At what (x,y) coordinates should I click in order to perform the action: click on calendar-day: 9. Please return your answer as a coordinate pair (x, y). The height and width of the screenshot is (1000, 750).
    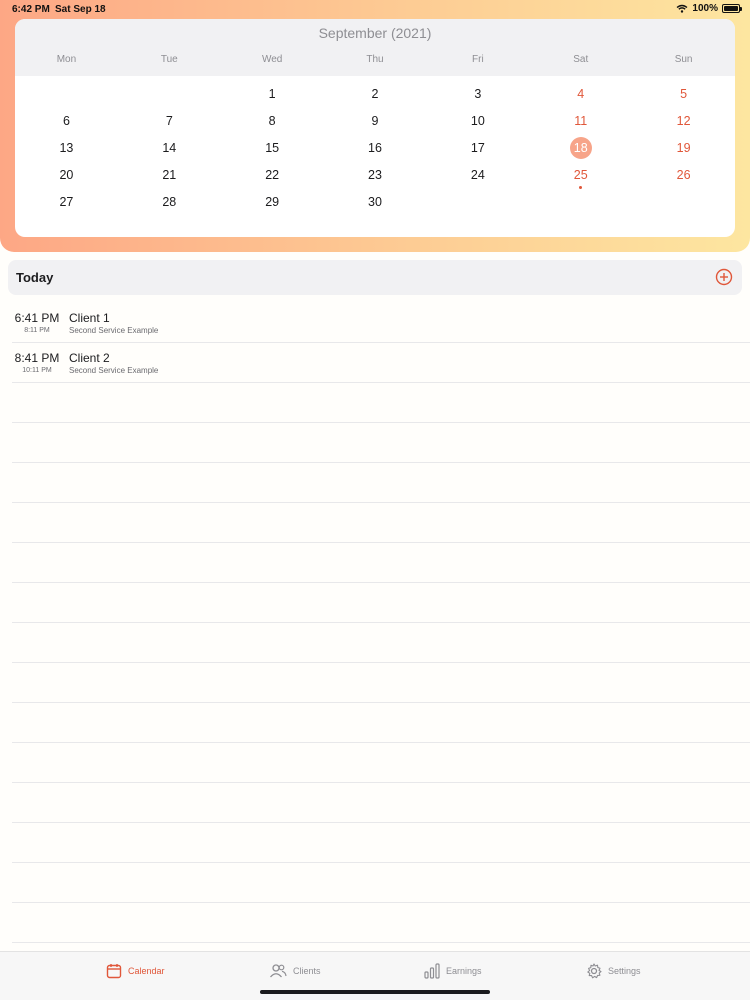
    Looking at the image, I should click on (375, 121).